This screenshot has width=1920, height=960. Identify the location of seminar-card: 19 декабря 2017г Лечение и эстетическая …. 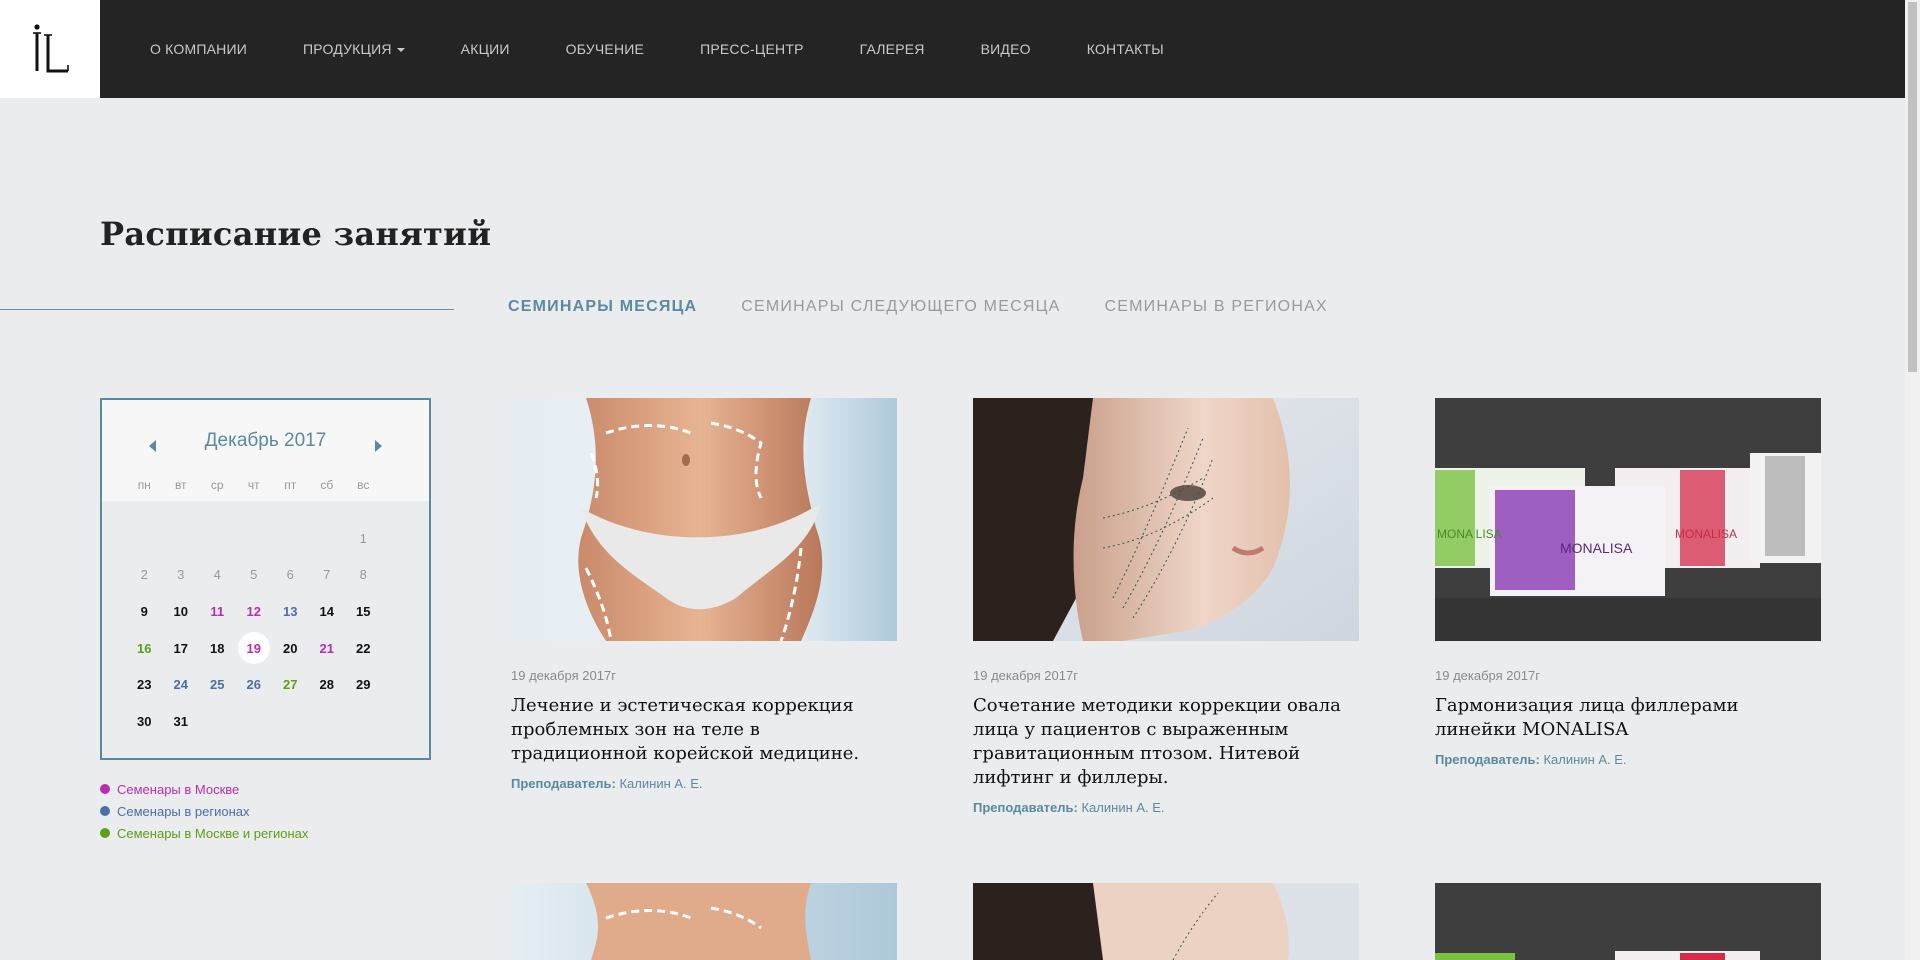
(704, 594).